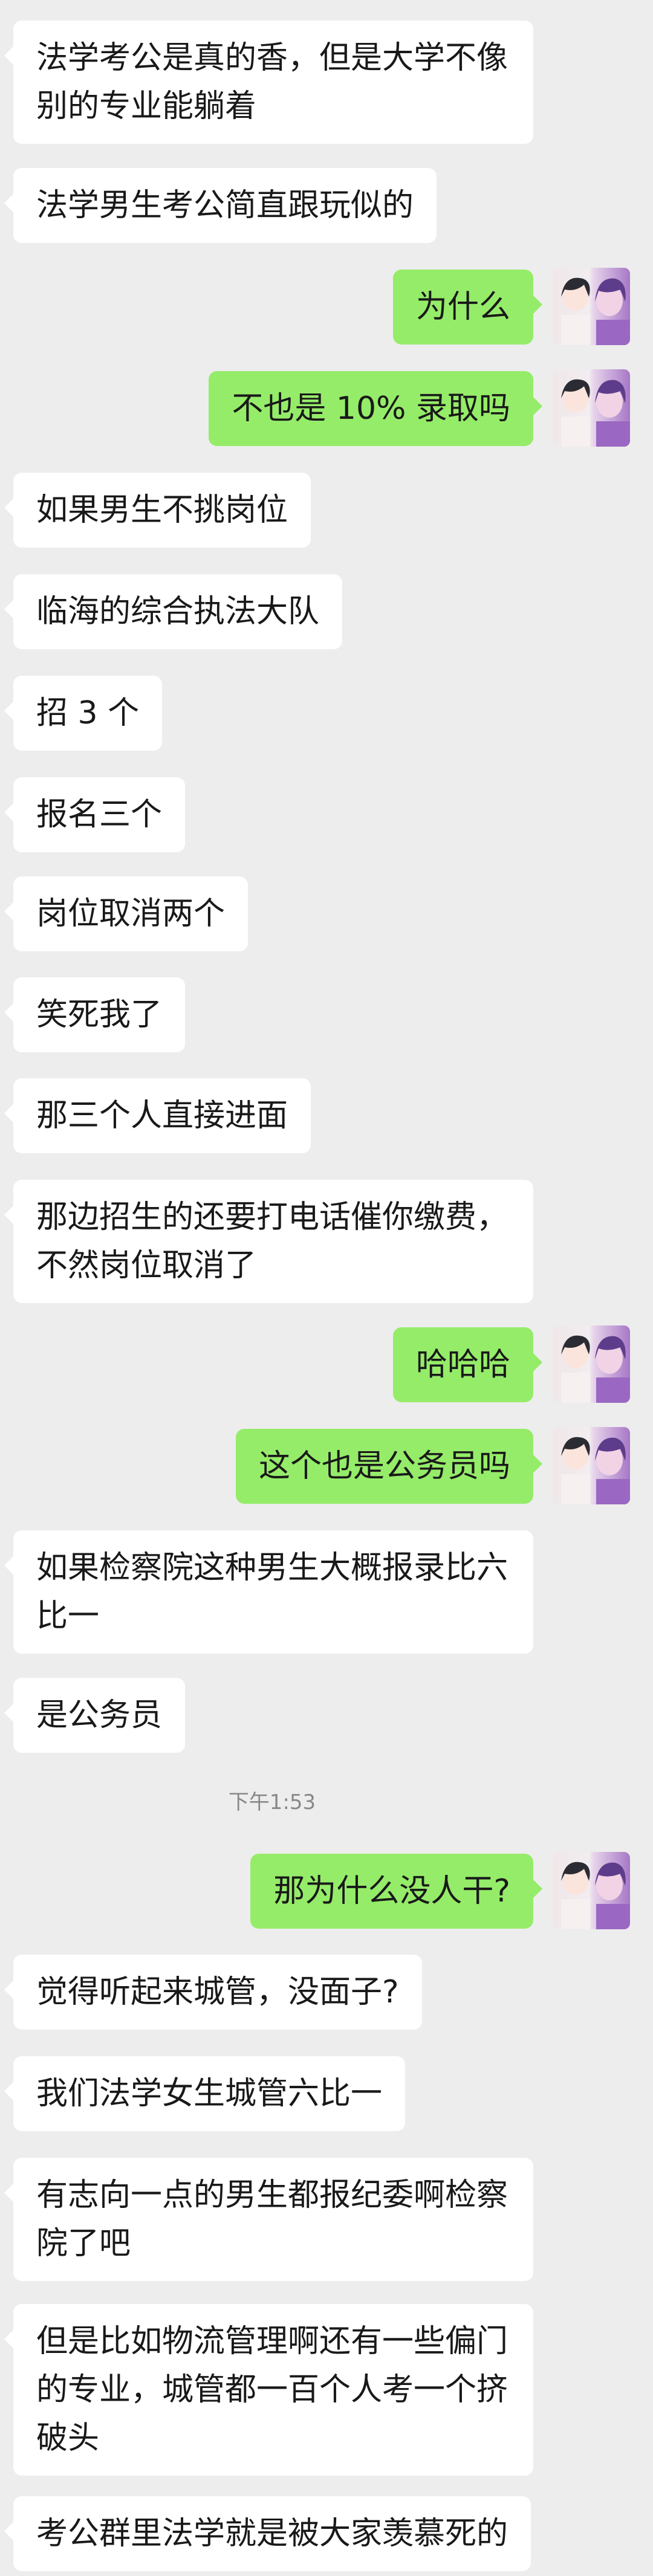  What do you see at coordinates (127, 913) in the screenshot?
I see `message-bubble-received: 岗位取消两个` at bounding box center [127, 913].